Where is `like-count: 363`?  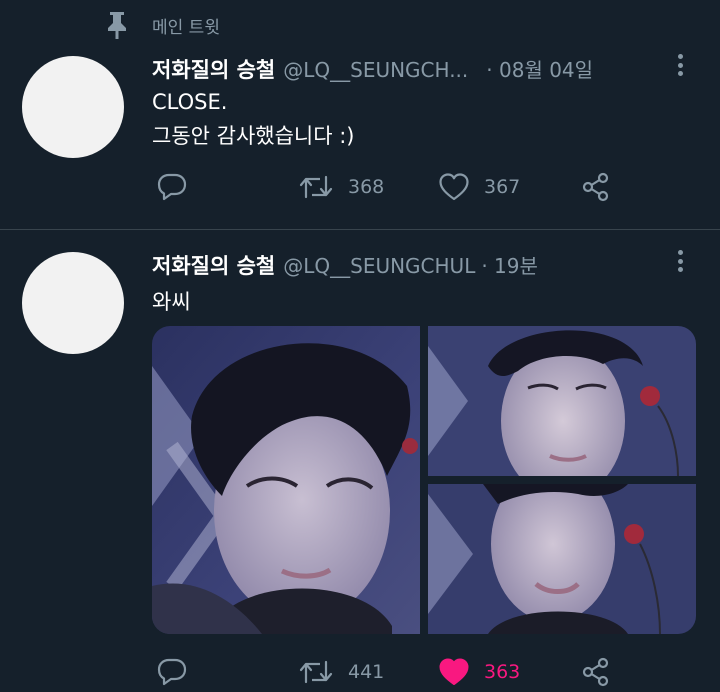 like-count: 363 is located at coordinates (502, 672).